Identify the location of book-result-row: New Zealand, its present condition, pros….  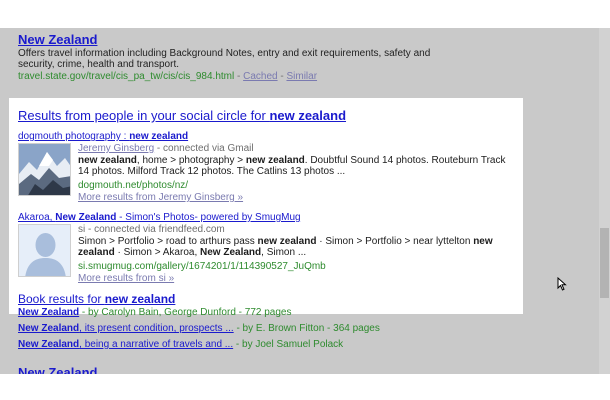
(199, 328).